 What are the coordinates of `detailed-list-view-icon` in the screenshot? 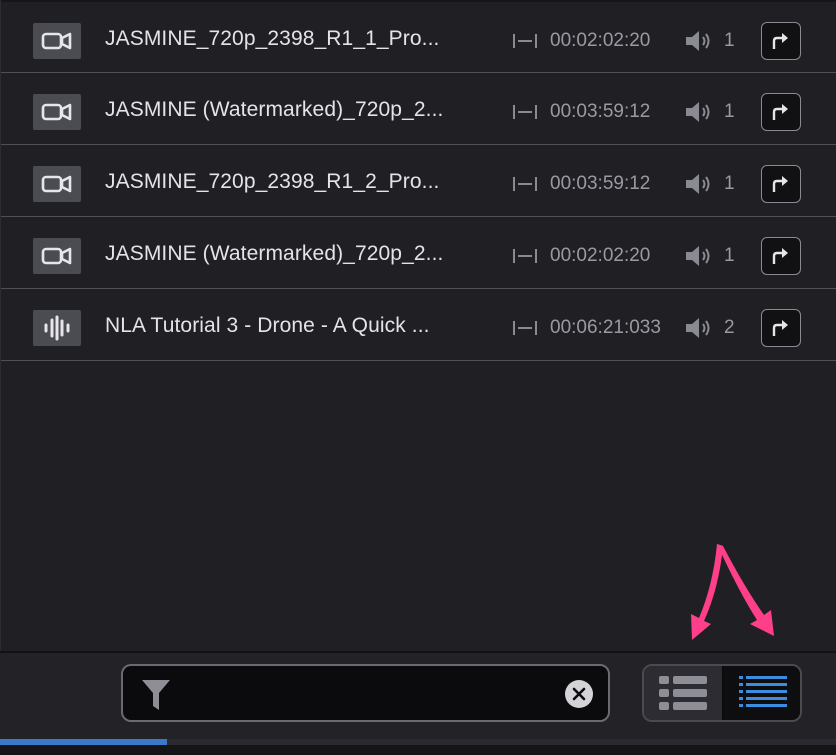 It's located at (763, 691).